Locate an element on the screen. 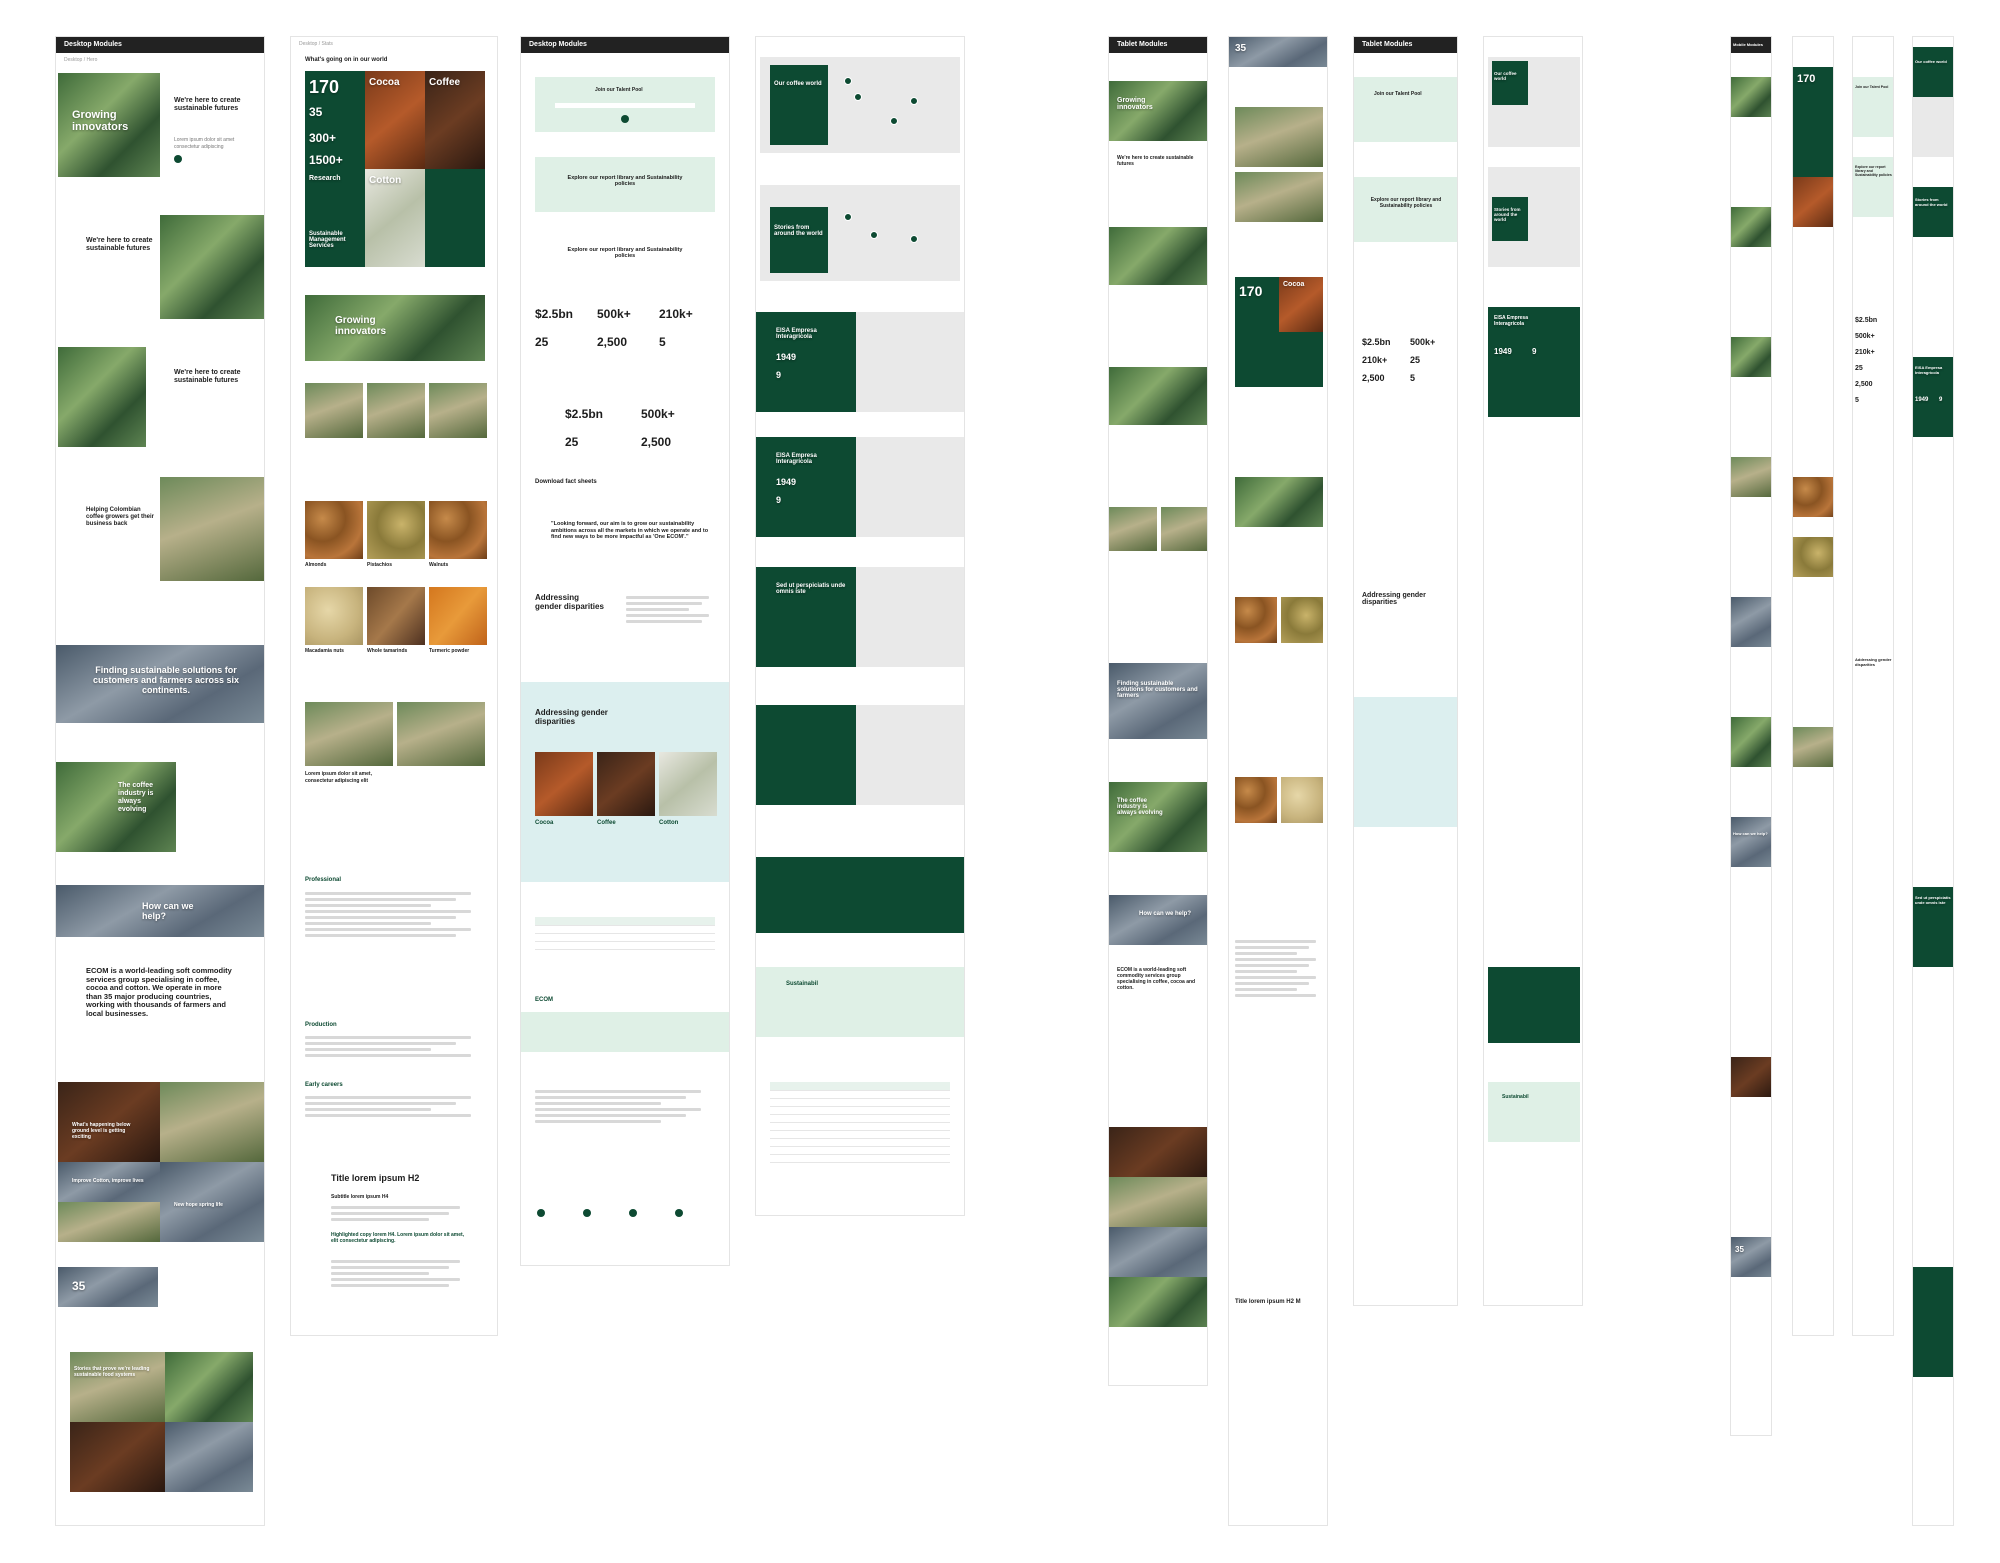 This screenshot has width=2000, height=1563. tile-3: Improve Cotton, improve lives is located at coordinates (109, 1182).